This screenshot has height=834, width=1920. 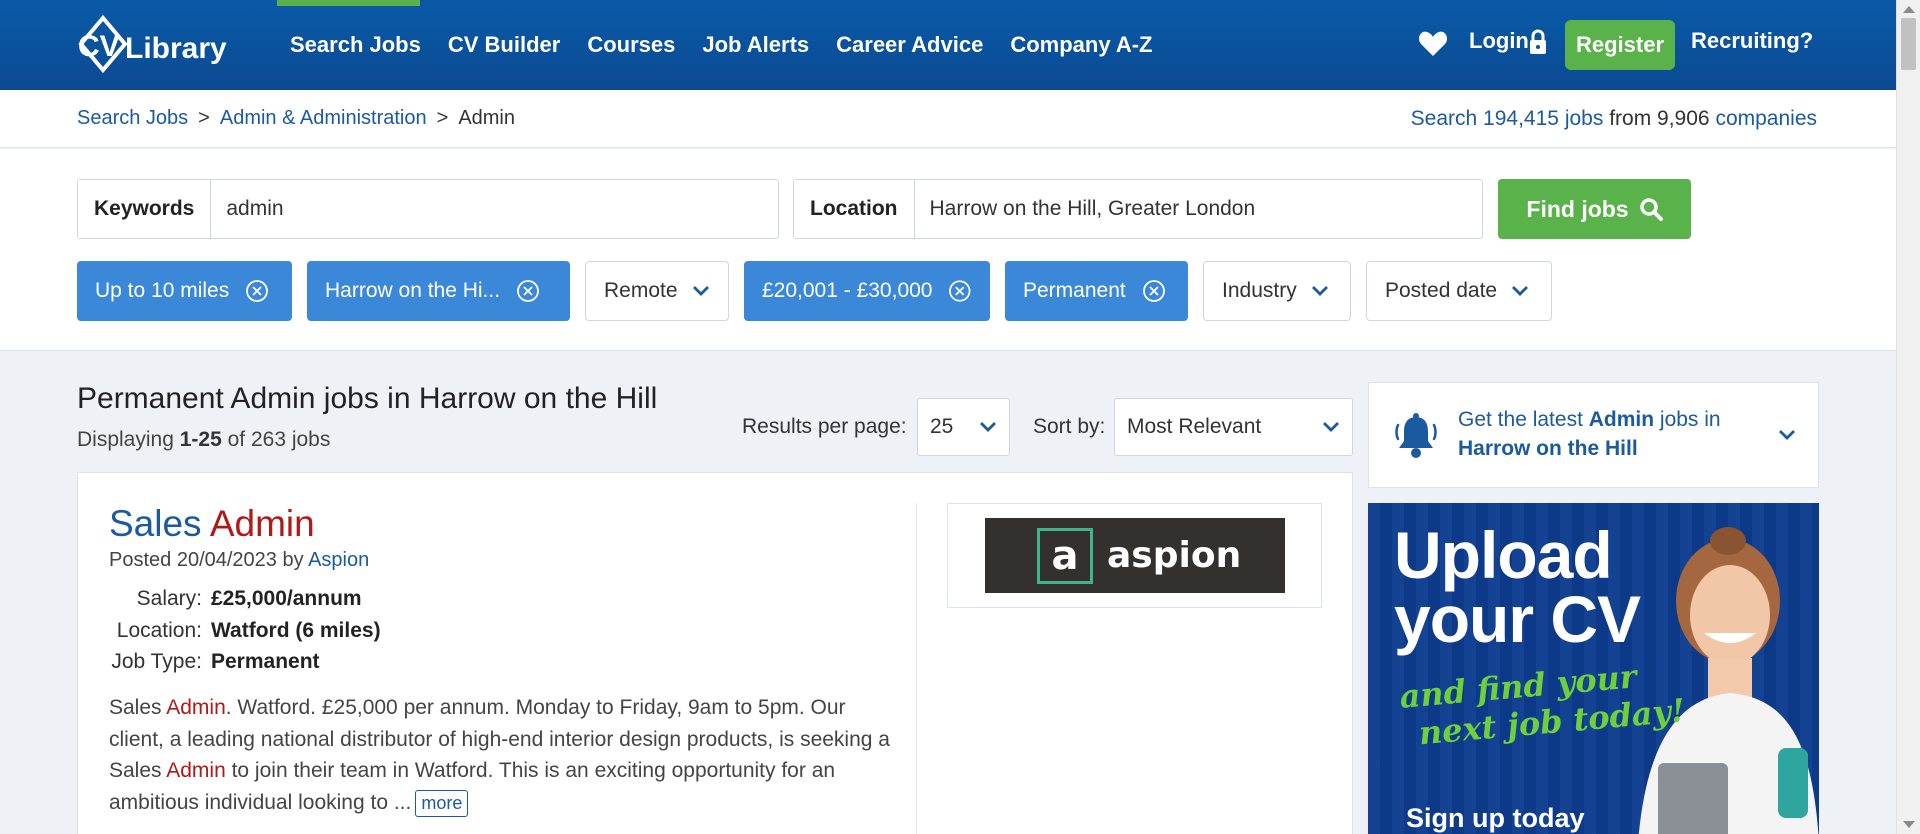 What do you see at coordinates (1444, 118) in the screenshot?
I see `stats-search-link: Search` at bounding box center [1444, 118].